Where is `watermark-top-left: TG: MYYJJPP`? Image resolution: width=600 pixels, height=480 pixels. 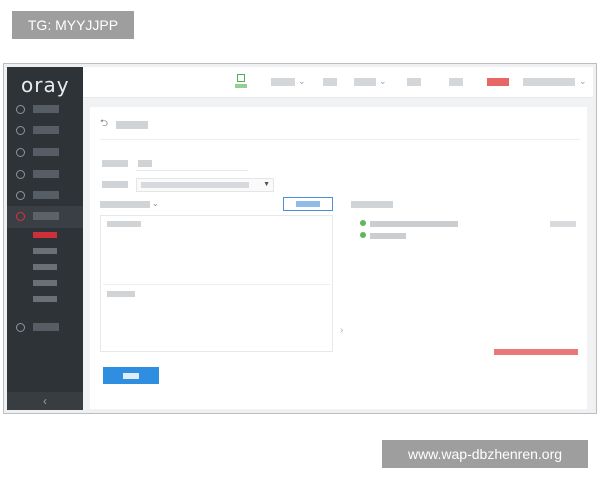 watermark-top-left: TG: MYYJJPP is located at coordinates (73, 25).